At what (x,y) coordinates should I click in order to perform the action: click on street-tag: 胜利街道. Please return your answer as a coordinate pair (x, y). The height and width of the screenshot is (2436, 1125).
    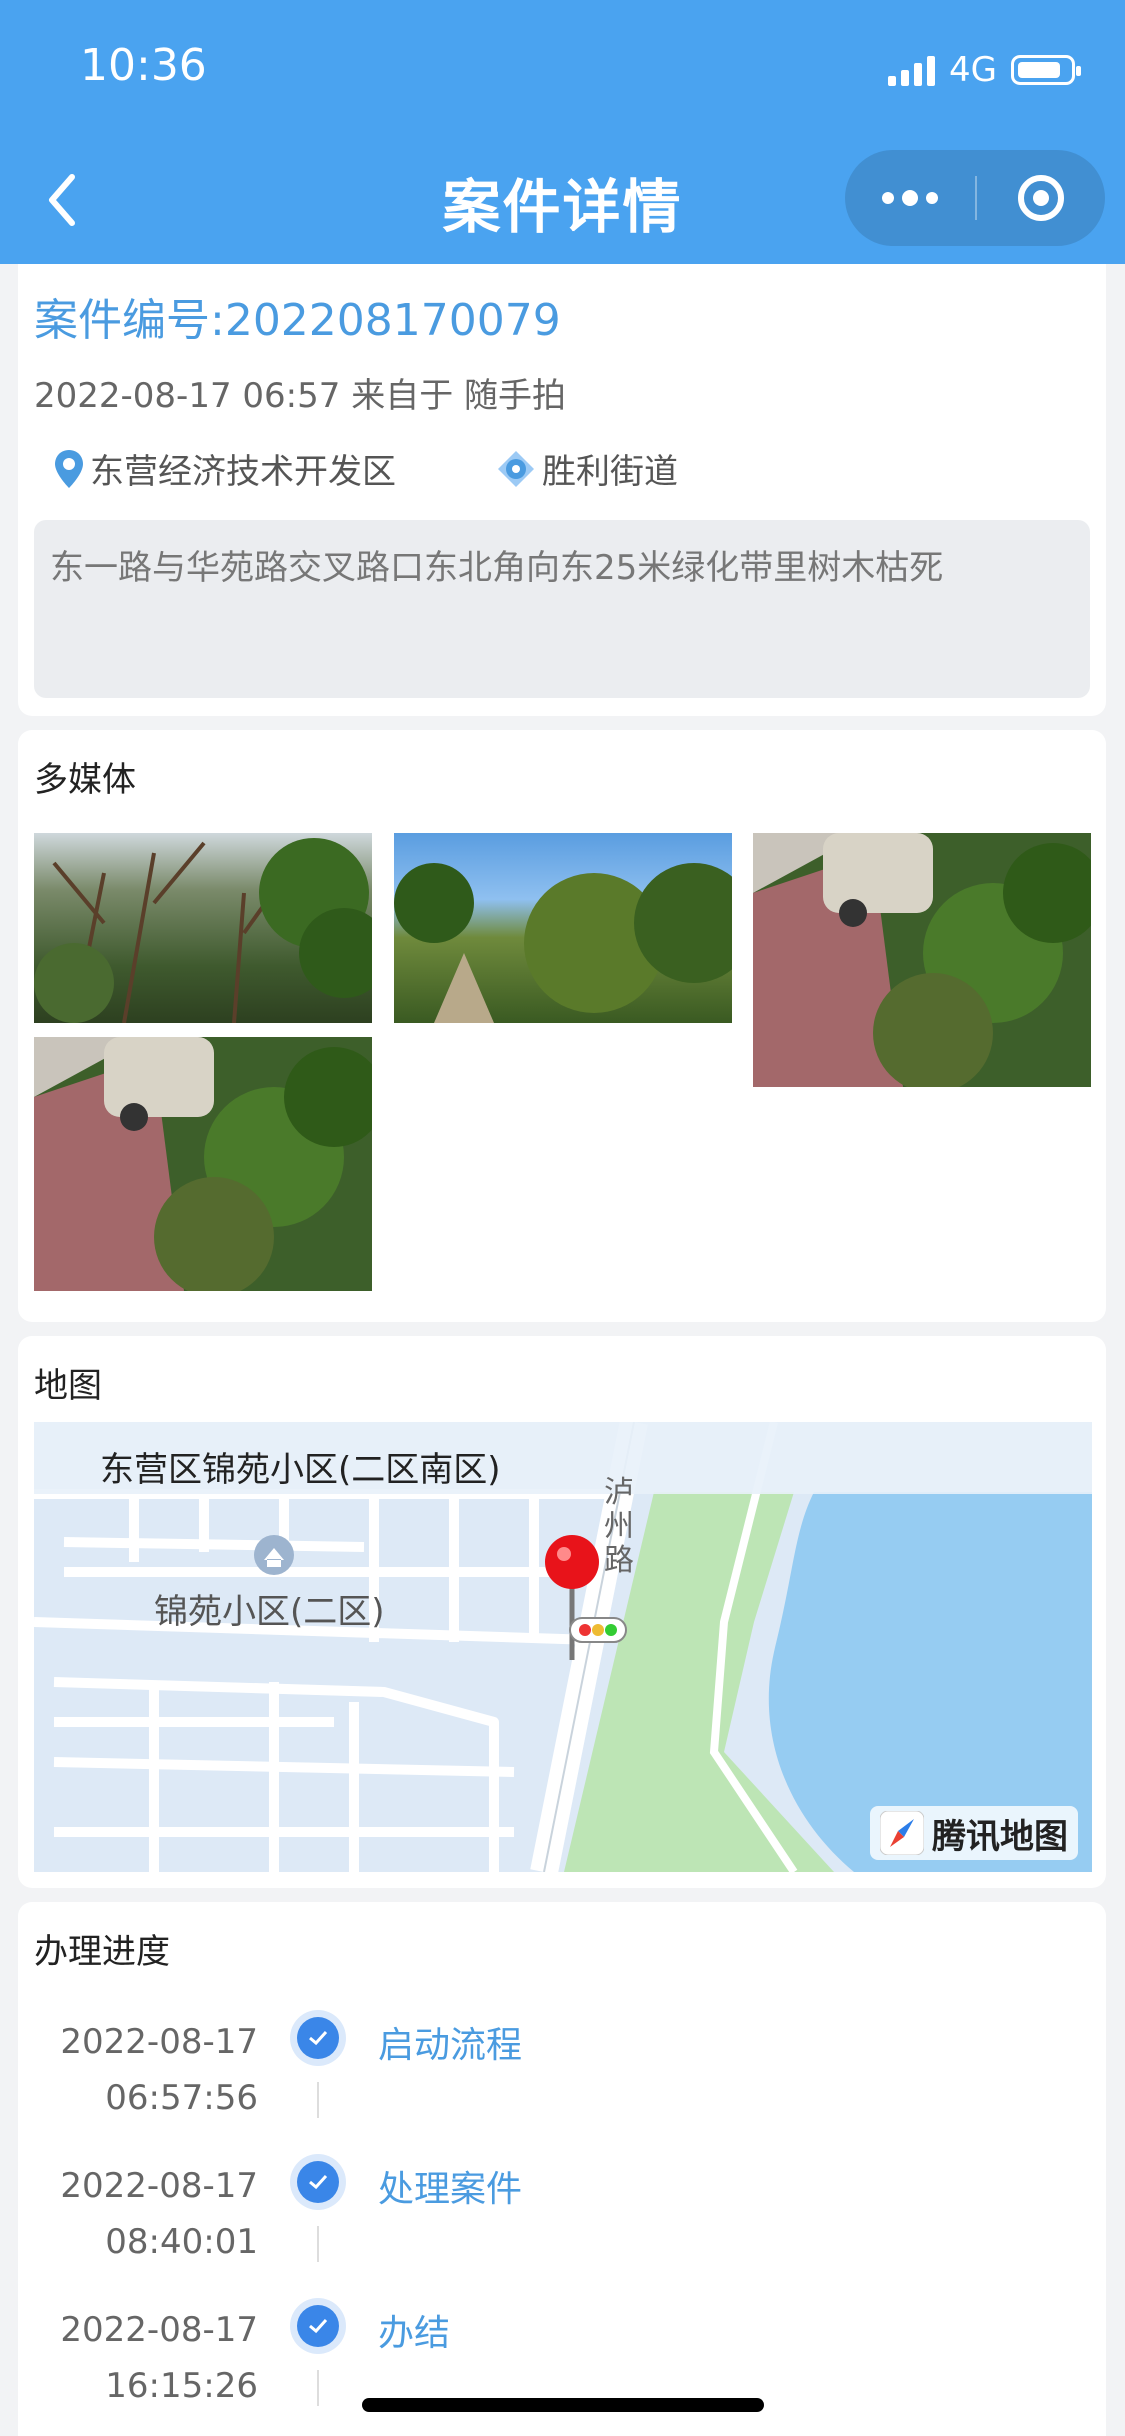
    Looking at the image, I should click on (587, 468).